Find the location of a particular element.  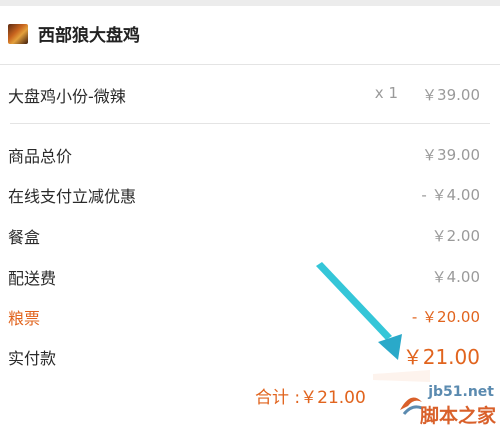

paid-label: 实付款 is located at coordinates (32, 358).